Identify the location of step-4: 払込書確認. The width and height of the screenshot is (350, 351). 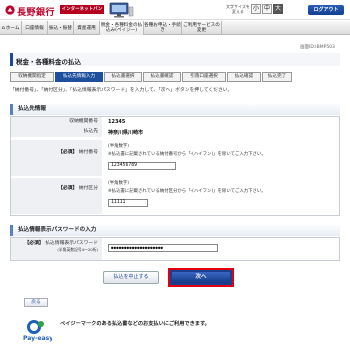
(162, 77).